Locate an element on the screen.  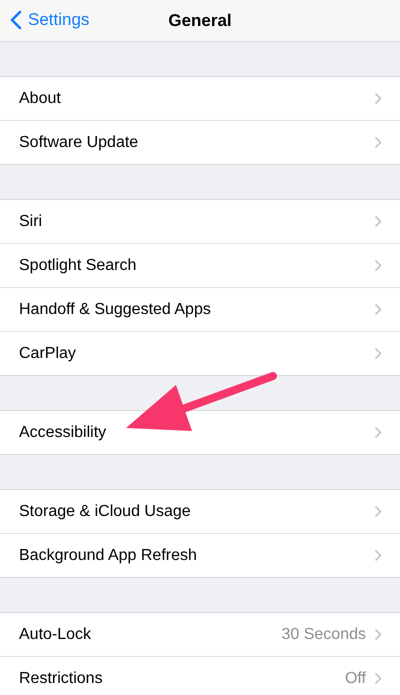
row-label: Restrictions is located at coordinates (61, 679).